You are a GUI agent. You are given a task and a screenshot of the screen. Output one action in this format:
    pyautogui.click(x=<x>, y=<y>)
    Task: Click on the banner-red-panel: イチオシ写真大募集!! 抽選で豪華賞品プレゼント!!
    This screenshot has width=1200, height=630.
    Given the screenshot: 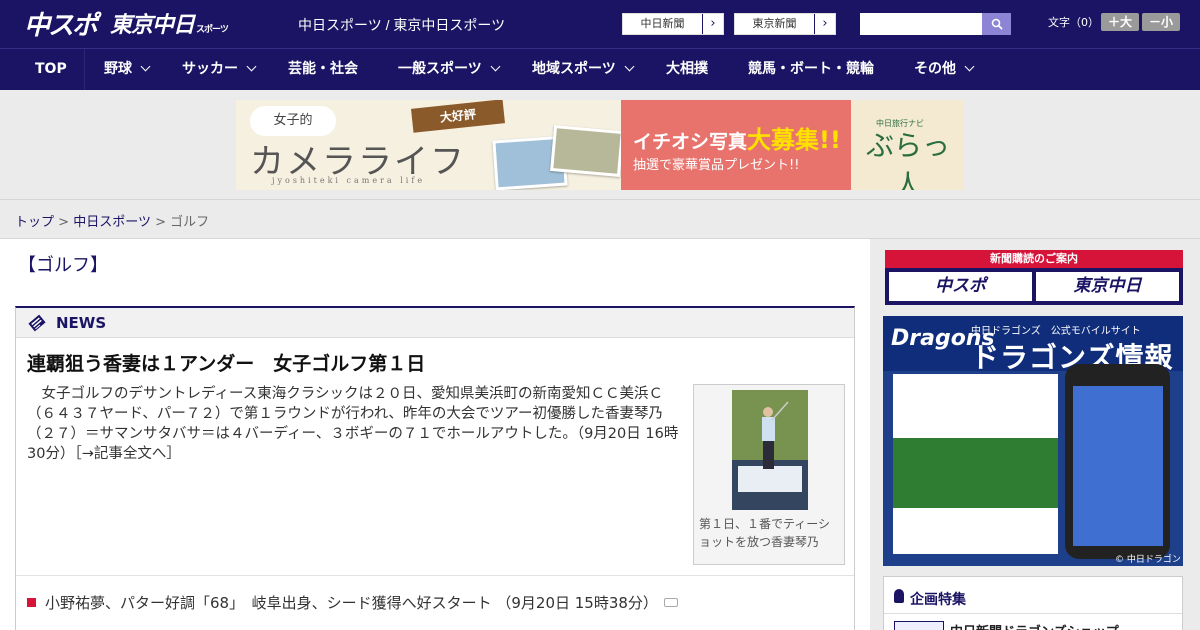 What is the action you would take?
    pyautogui.click(x=736, y=145)
    